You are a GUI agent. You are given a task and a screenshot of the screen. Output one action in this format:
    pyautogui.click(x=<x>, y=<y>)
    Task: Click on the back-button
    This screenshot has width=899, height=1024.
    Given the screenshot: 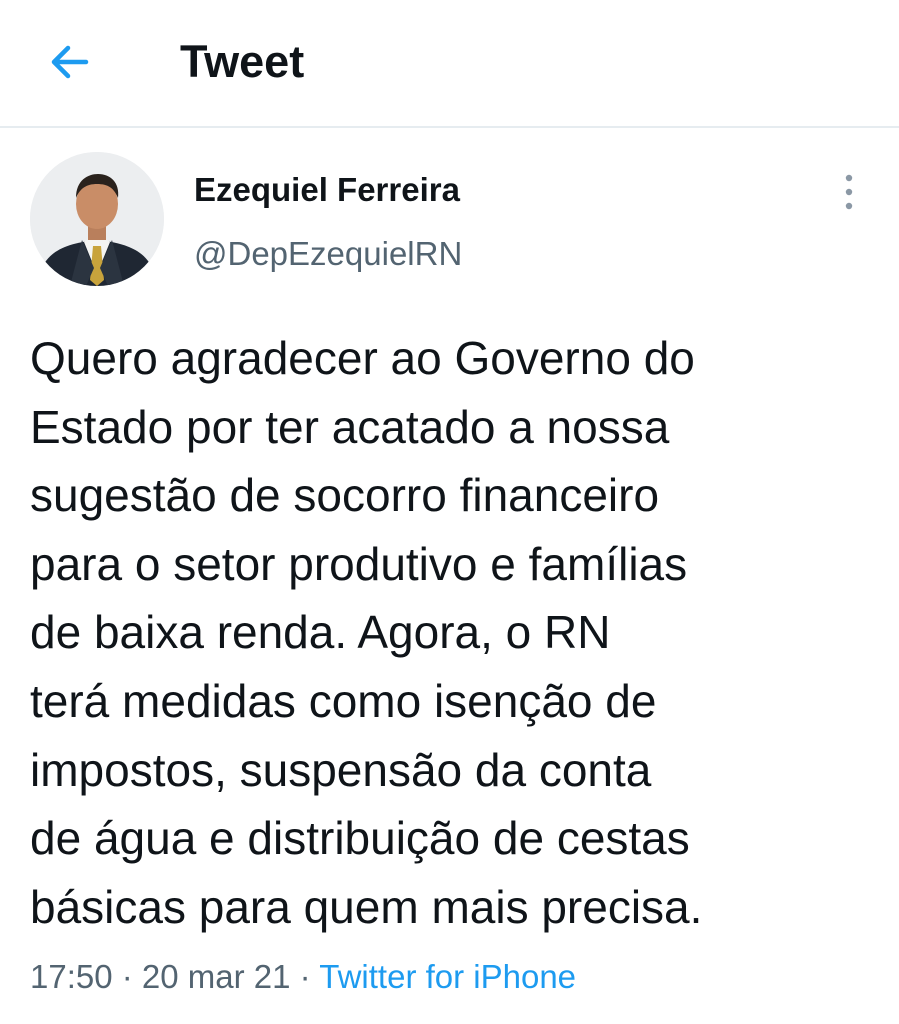 What is the action you would take?
    pyautogui.click(x=70, y=62)
    